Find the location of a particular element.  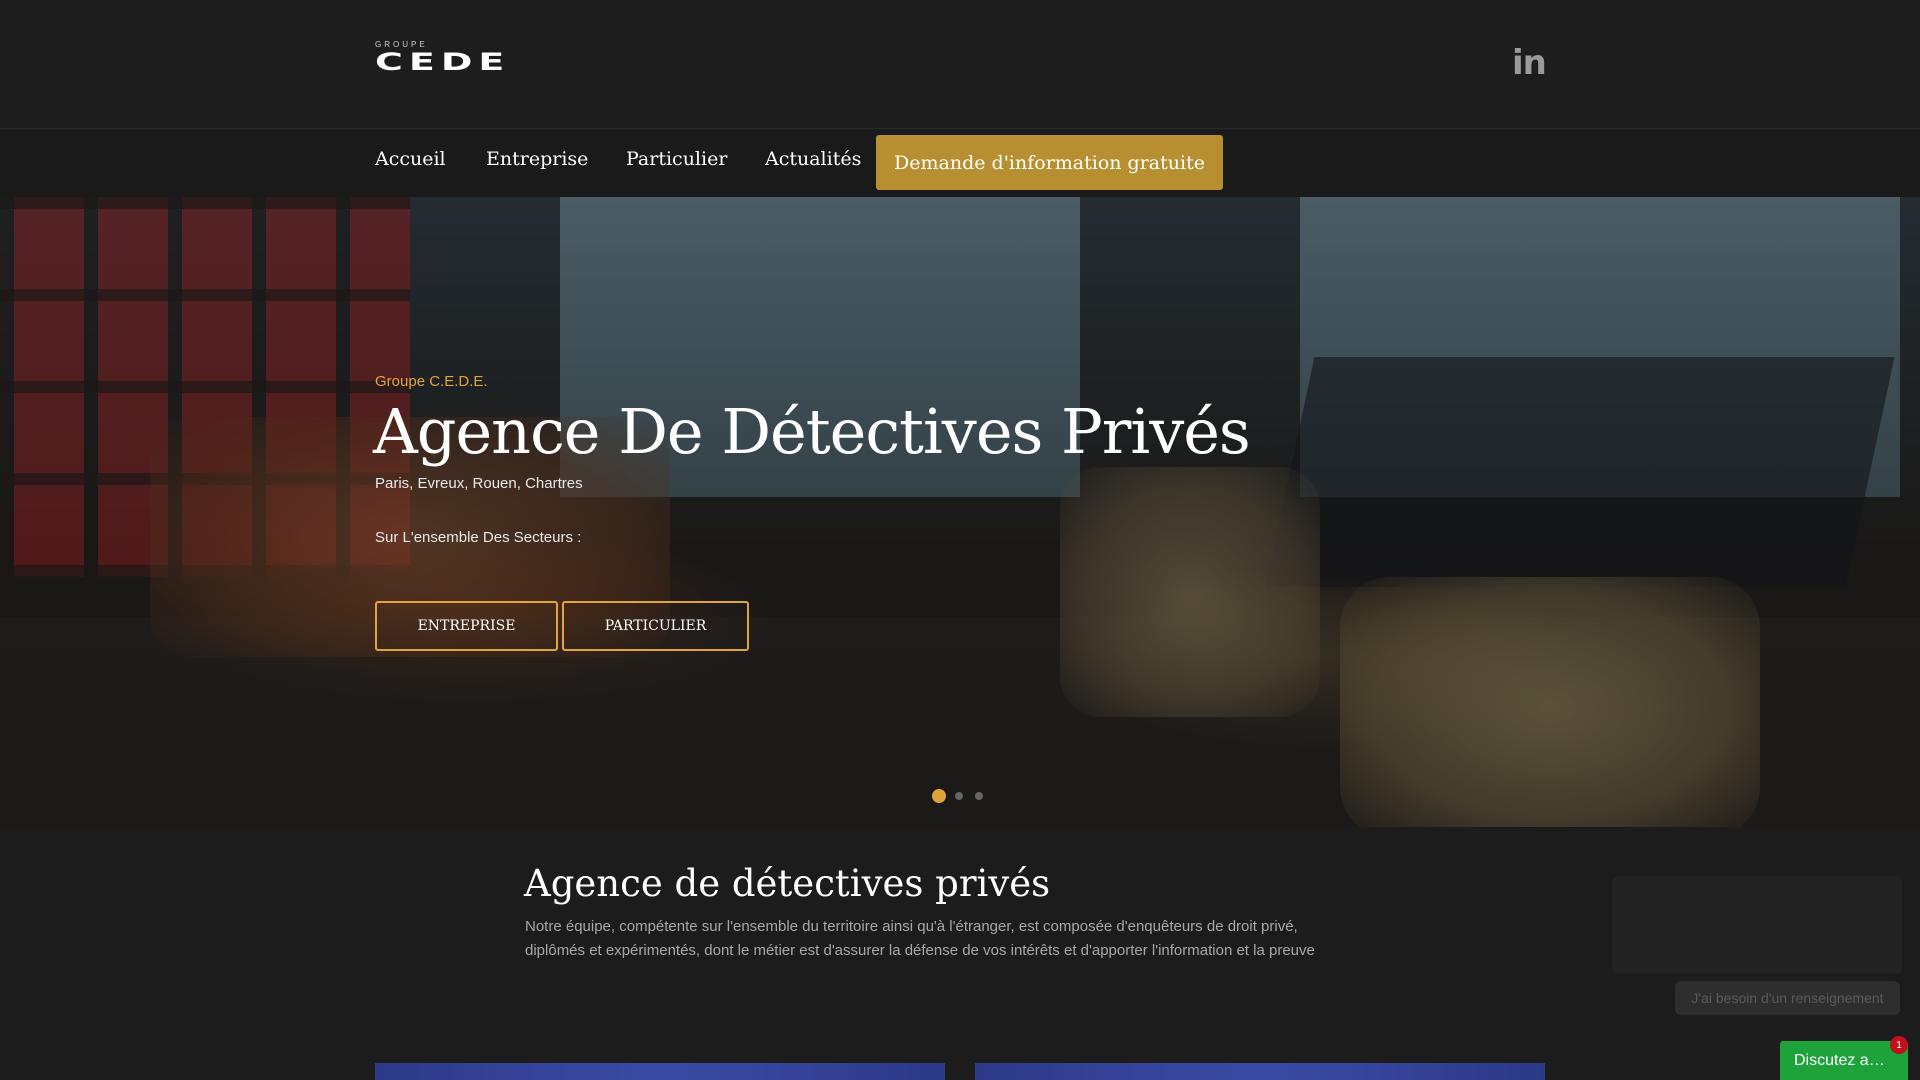

hero-background-desk is located at coordinates (1580, 472).